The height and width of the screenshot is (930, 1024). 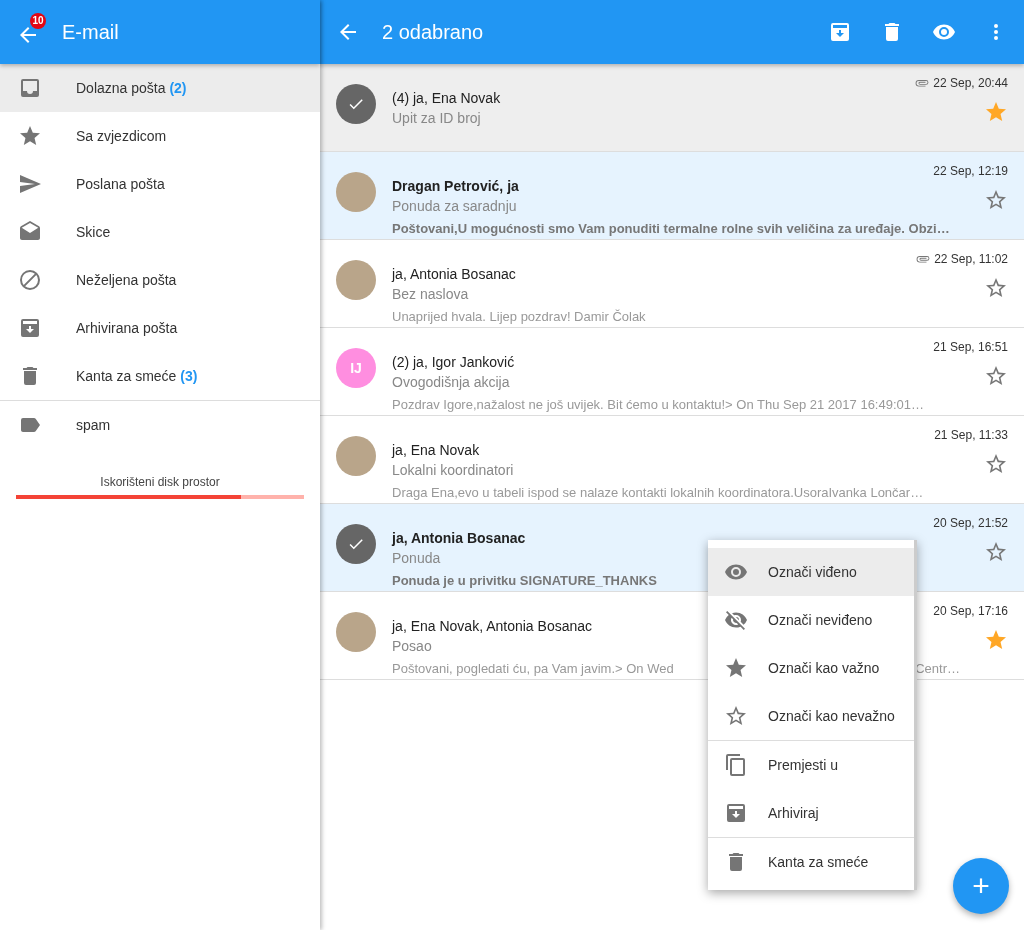 I want to click on block-icon, so click(x=30, y=280).